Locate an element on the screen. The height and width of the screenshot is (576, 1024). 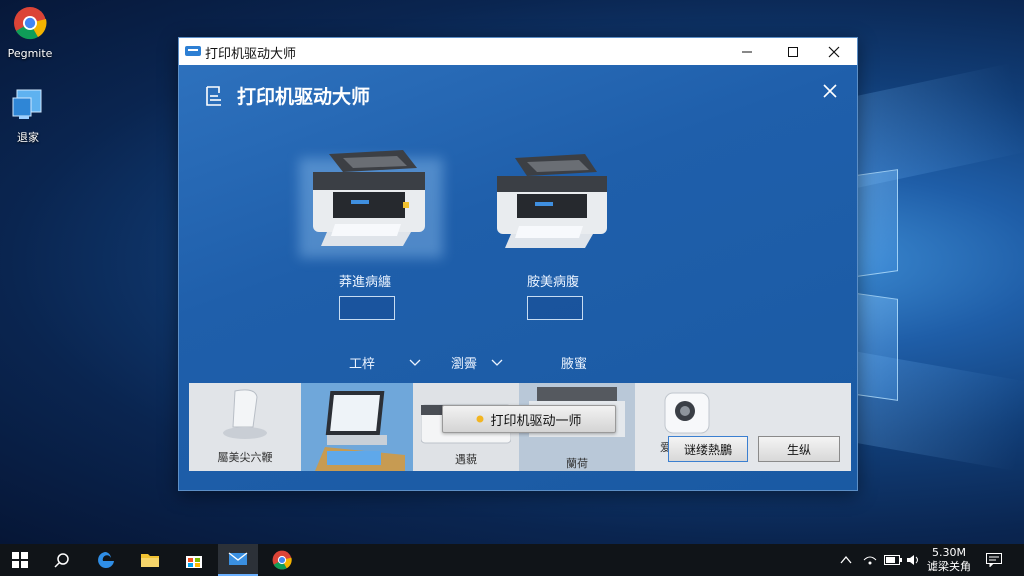
desktop-icon-label: 退家 is located at coordinates (28, 137).